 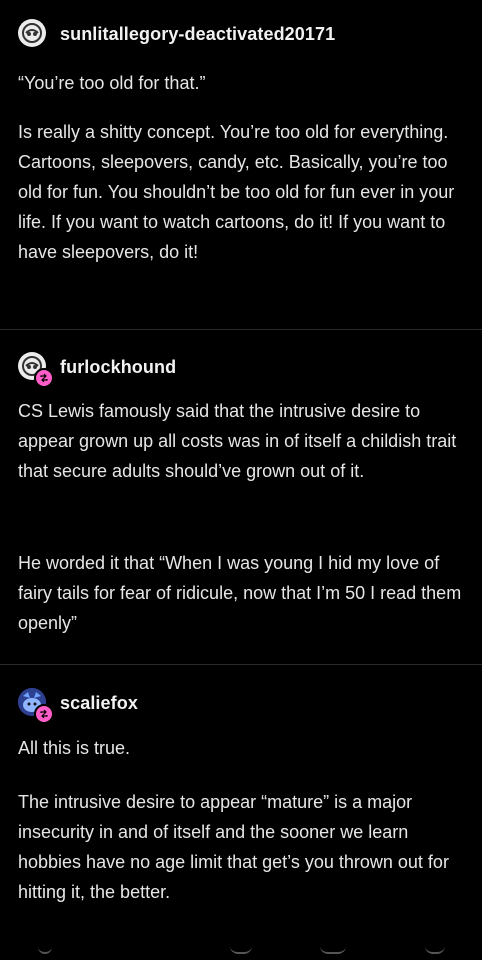 I want to click on deactivated-avatar-icon, so click(x=32, y=33).